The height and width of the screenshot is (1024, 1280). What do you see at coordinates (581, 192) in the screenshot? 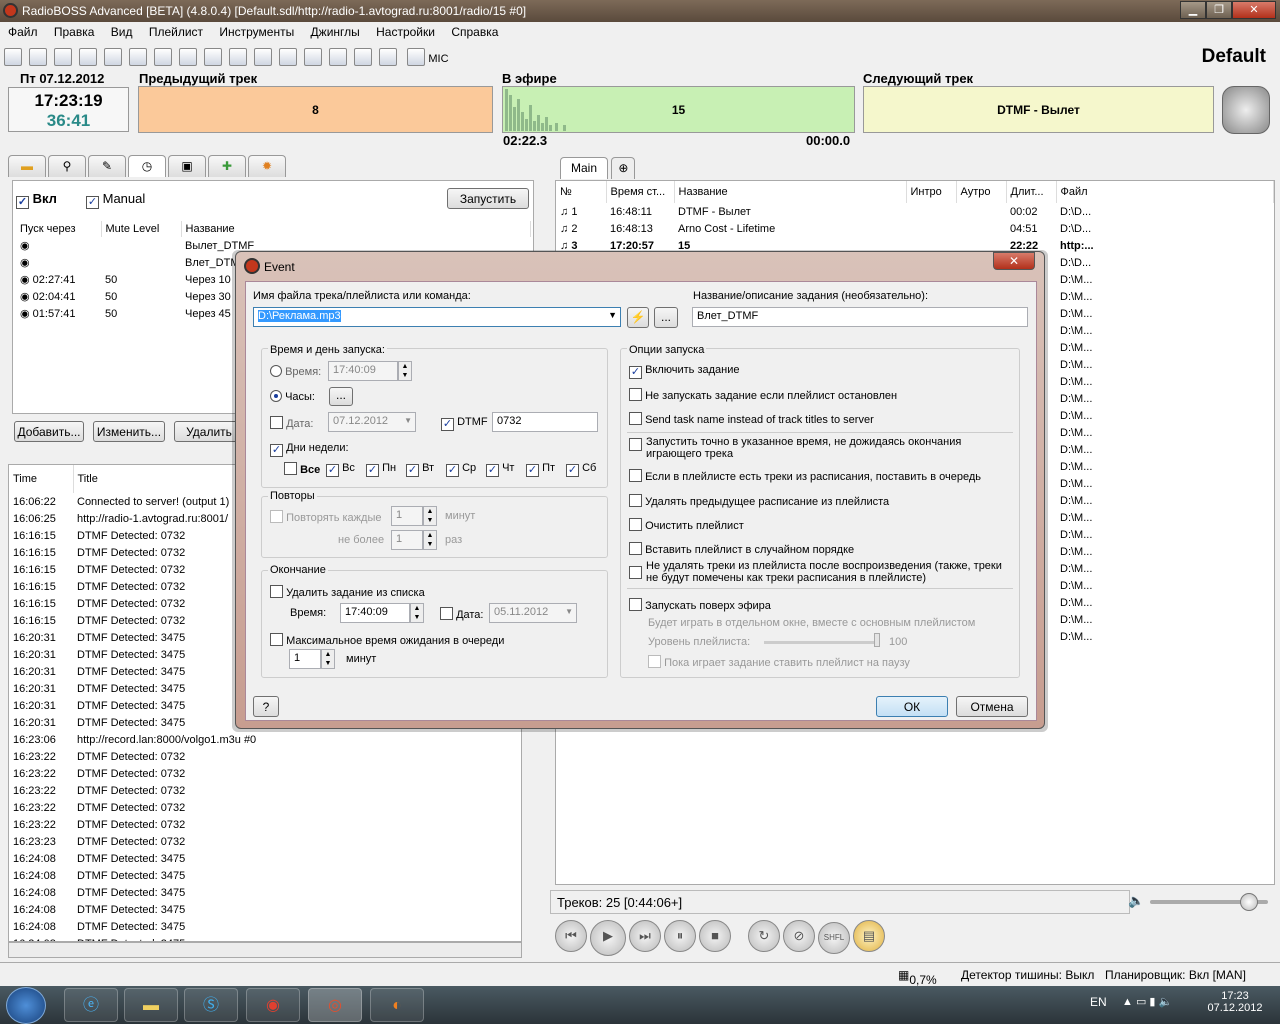
I see `column-header: №` at bounding box center [581, 192].